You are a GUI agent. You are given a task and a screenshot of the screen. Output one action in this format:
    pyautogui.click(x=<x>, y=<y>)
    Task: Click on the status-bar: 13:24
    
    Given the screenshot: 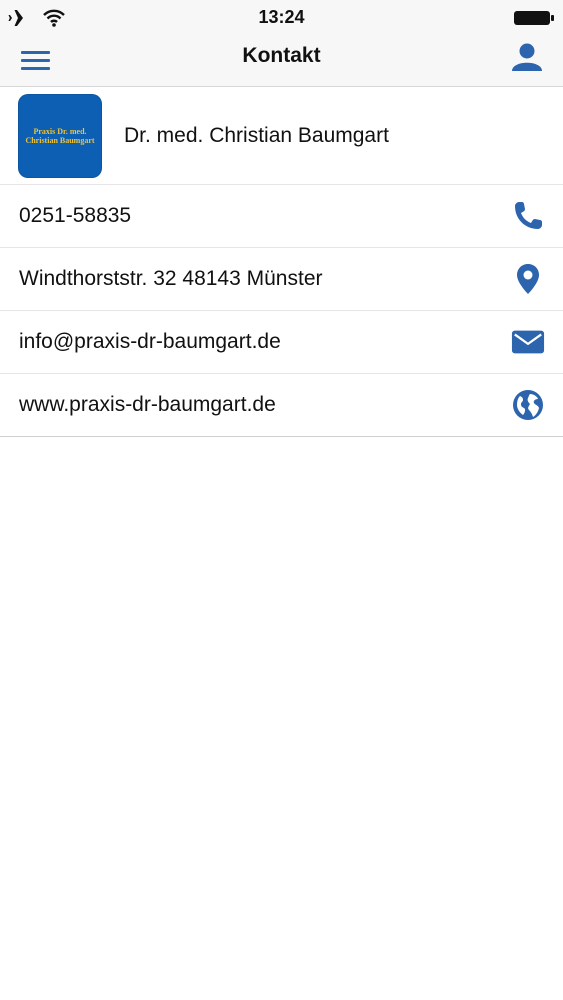 What is the action you would take?
    pyautogui.click(x=281, y=18)
    